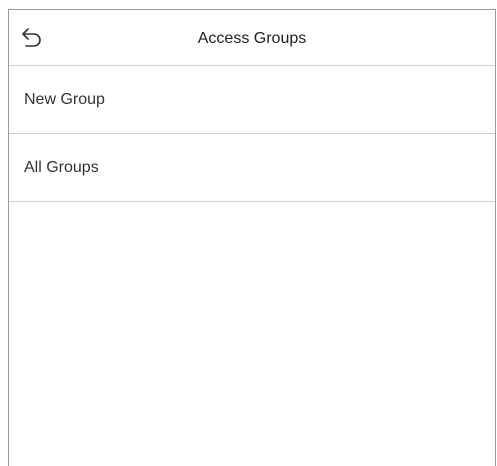 This screenshot has width=497, height=466. Describe the element at coordinates (252, 100) in the screenshot. I see `menu-item-new-group: New Group` at that location.